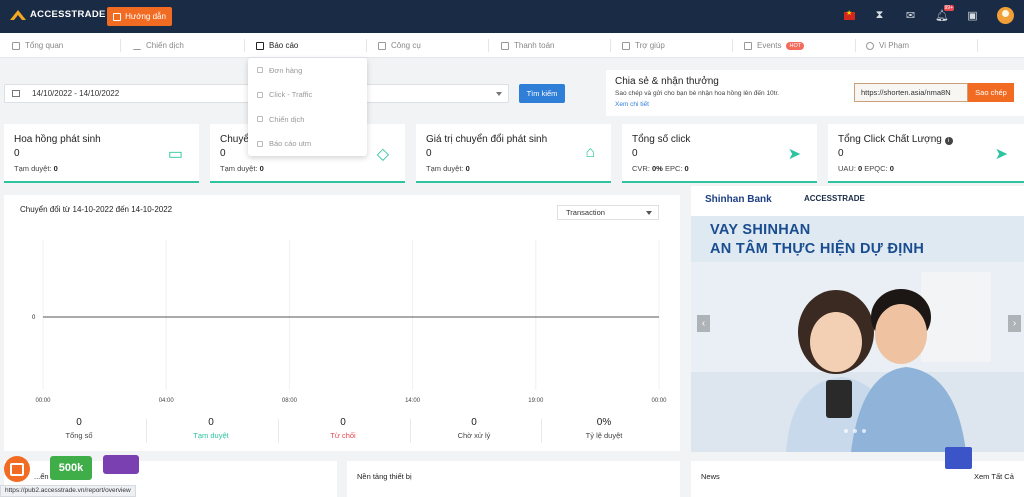 The image size is (1024, 497). Describe the element at coordinates (948, 141) in the screenshot. I see `info-icon: i` at that location.